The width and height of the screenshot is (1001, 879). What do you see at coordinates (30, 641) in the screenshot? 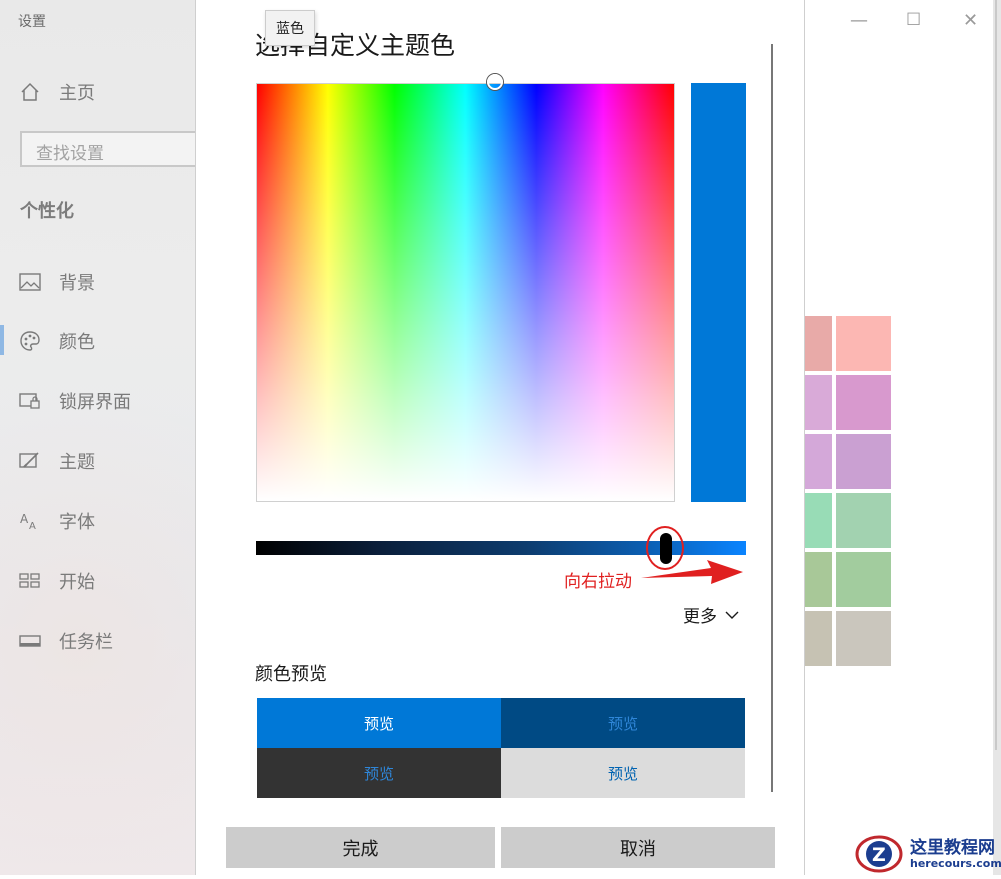
I see `taskbar-icon` at bounding box center [30, 641].